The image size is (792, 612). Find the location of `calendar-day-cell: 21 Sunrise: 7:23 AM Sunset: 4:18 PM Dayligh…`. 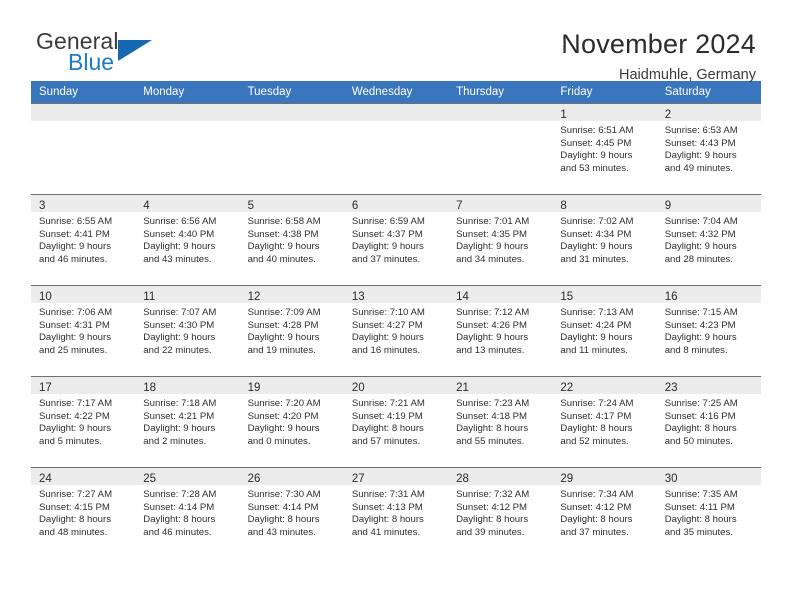

calendar-day-cell: 21 Sunrise: 7:23 AM Sunset: 4:18 PM Dayligh… is located at coordinates (500, 422).